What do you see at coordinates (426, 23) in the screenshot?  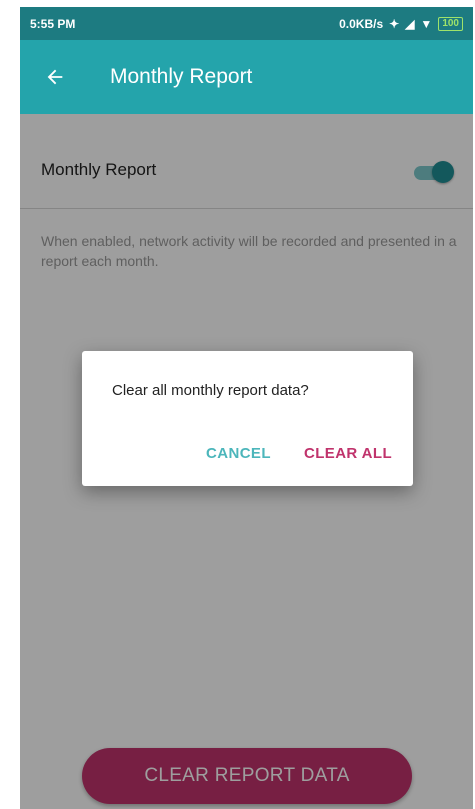 I see `wifi-icon: ▼` at bounding box center [426, 23].